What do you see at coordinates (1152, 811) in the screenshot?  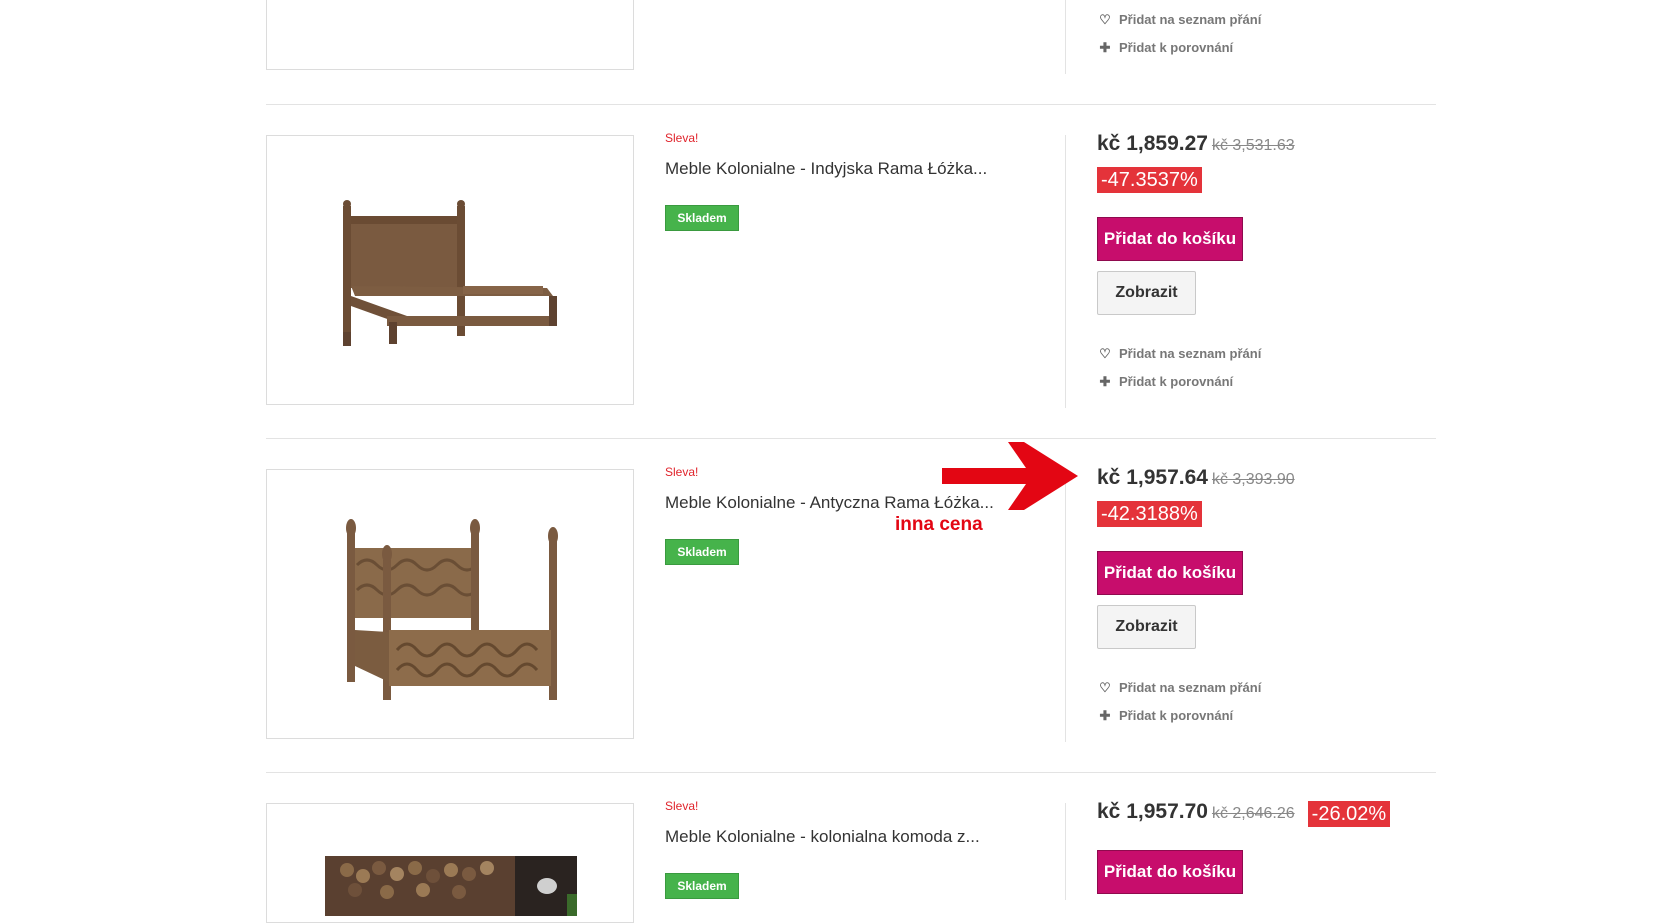 I see `product-price: kč 1,957.70` at bounding box center [1152, 811].